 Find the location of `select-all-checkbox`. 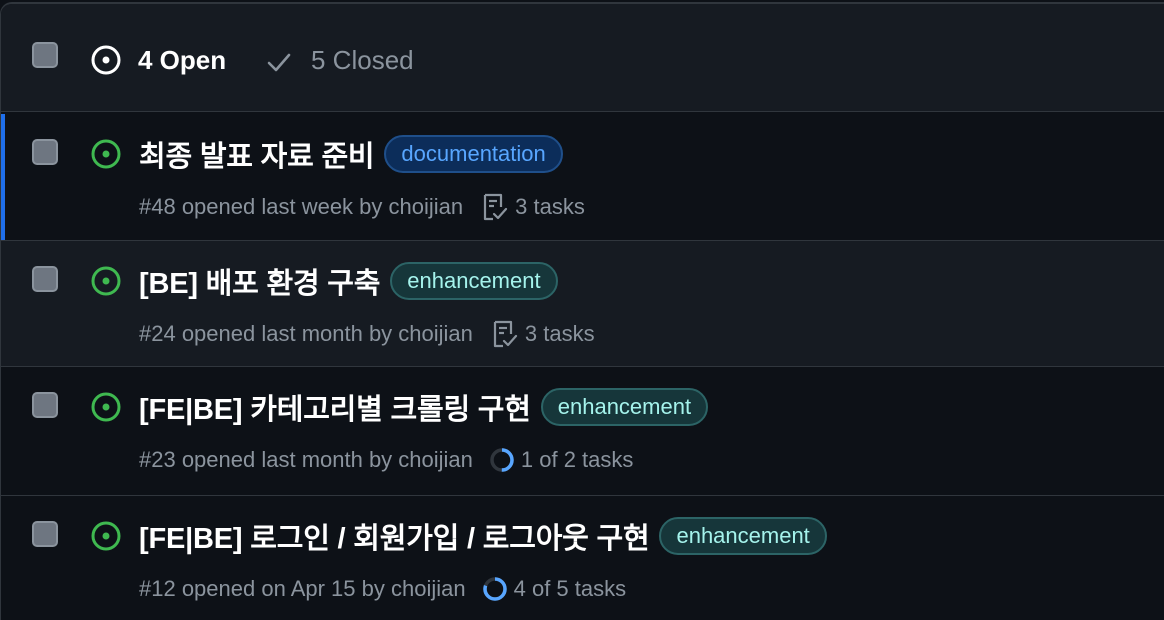

select-all-checkbox is located at coordinates (45, 55).